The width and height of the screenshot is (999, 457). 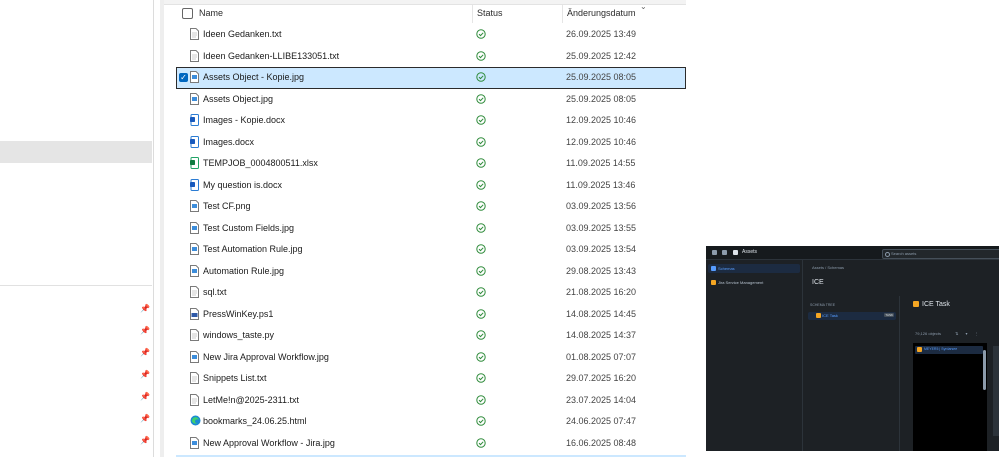 I want to click on modified-date: 25.09.2025 12:42, so click(x=601, y=55).